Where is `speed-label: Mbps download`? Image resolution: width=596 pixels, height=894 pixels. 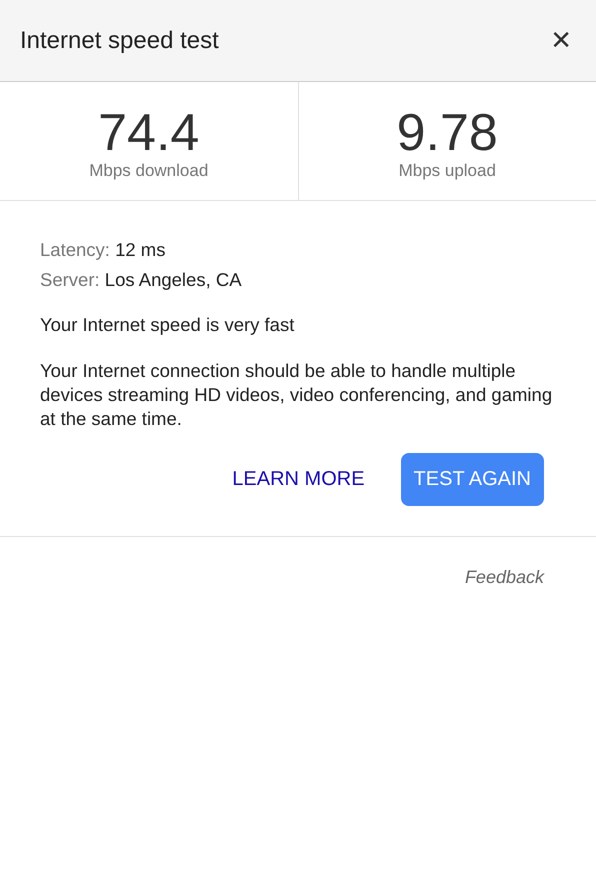
speed-label: Mbps download is located at coordinates (148, 171).